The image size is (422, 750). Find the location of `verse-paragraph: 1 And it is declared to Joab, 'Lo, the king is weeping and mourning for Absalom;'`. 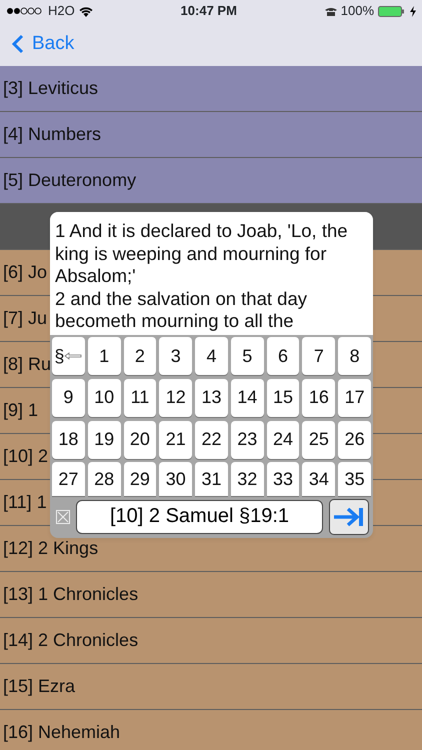

verse-paragraph: 1 And it is declared to Joab, 'Lo, the king is weeping and mourning for Absalom;' is located at coordinates (202, 254).